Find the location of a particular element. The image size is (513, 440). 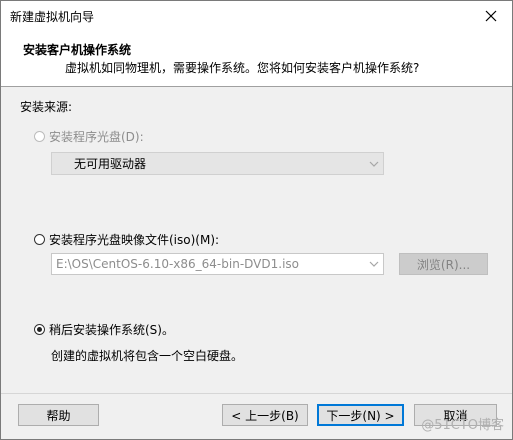

close-button is located at coordinates (491, 16).